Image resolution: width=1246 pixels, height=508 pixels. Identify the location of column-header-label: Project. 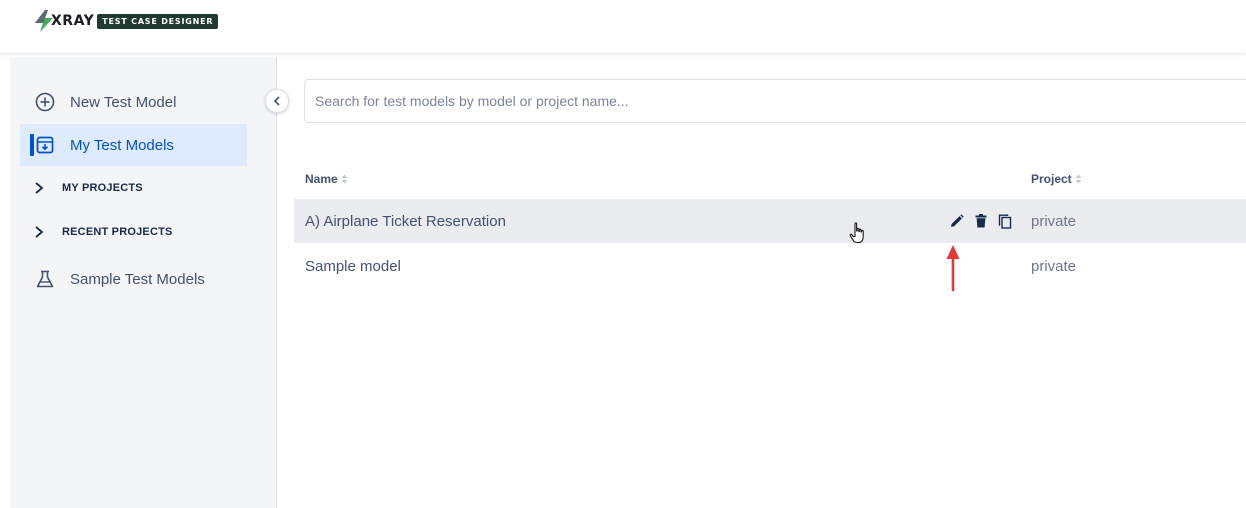
(1051, 179).